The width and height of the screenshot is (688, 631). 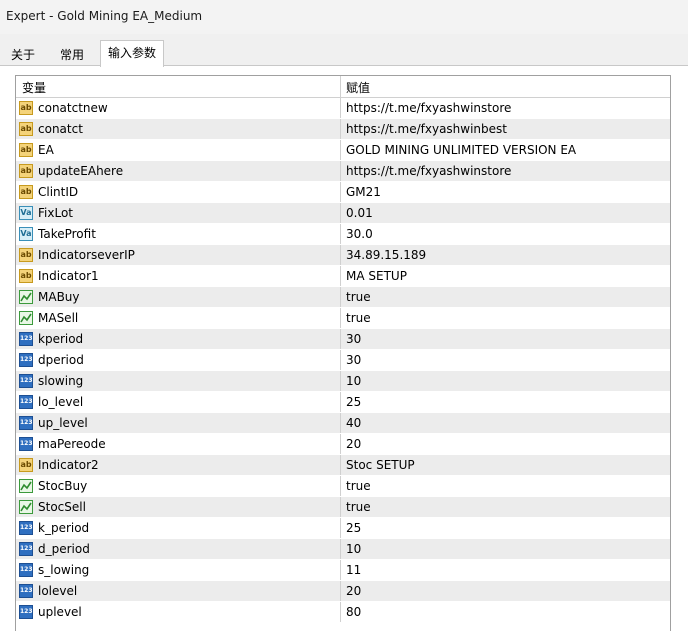 What do you see at coordinates (505, 234) in the screenshot?
I see `value-cell: 30.0` at bounding box center [505, 234].